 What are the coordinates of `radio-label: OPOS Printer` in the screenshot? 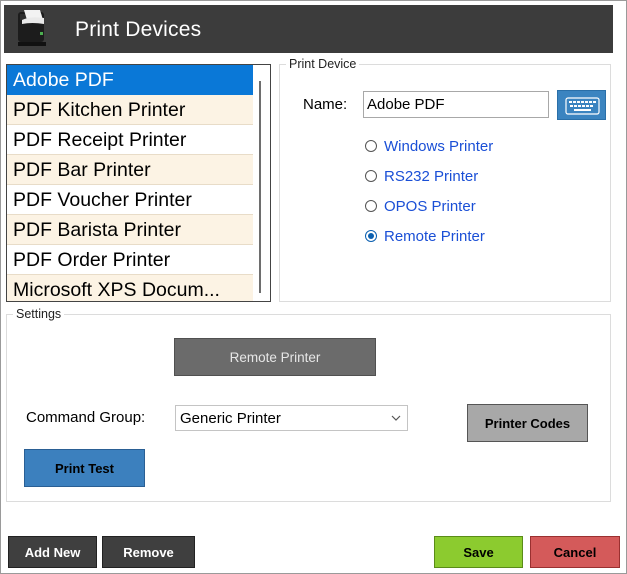 It's located at (430, 206).